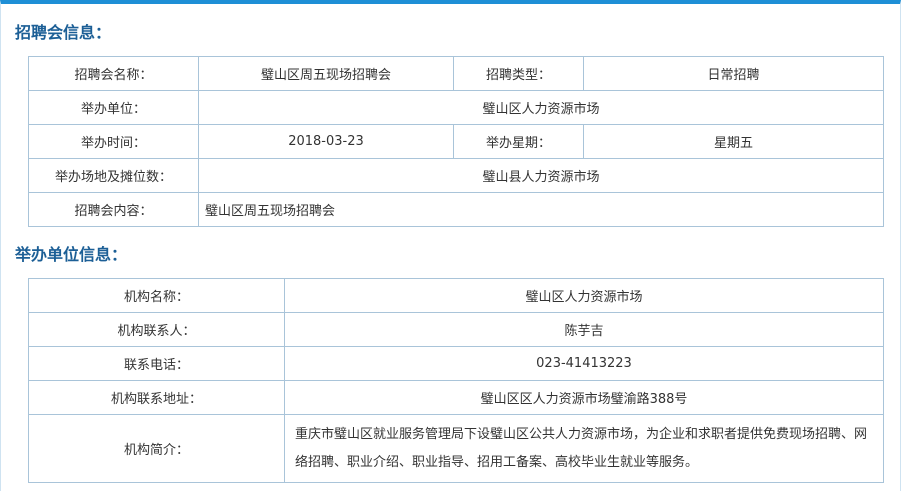 The image size is (901, 491). Describe the element at coordinates (541, 107) in the screenshot. I see `host-value: 璧山区人力资源市场` at that location.